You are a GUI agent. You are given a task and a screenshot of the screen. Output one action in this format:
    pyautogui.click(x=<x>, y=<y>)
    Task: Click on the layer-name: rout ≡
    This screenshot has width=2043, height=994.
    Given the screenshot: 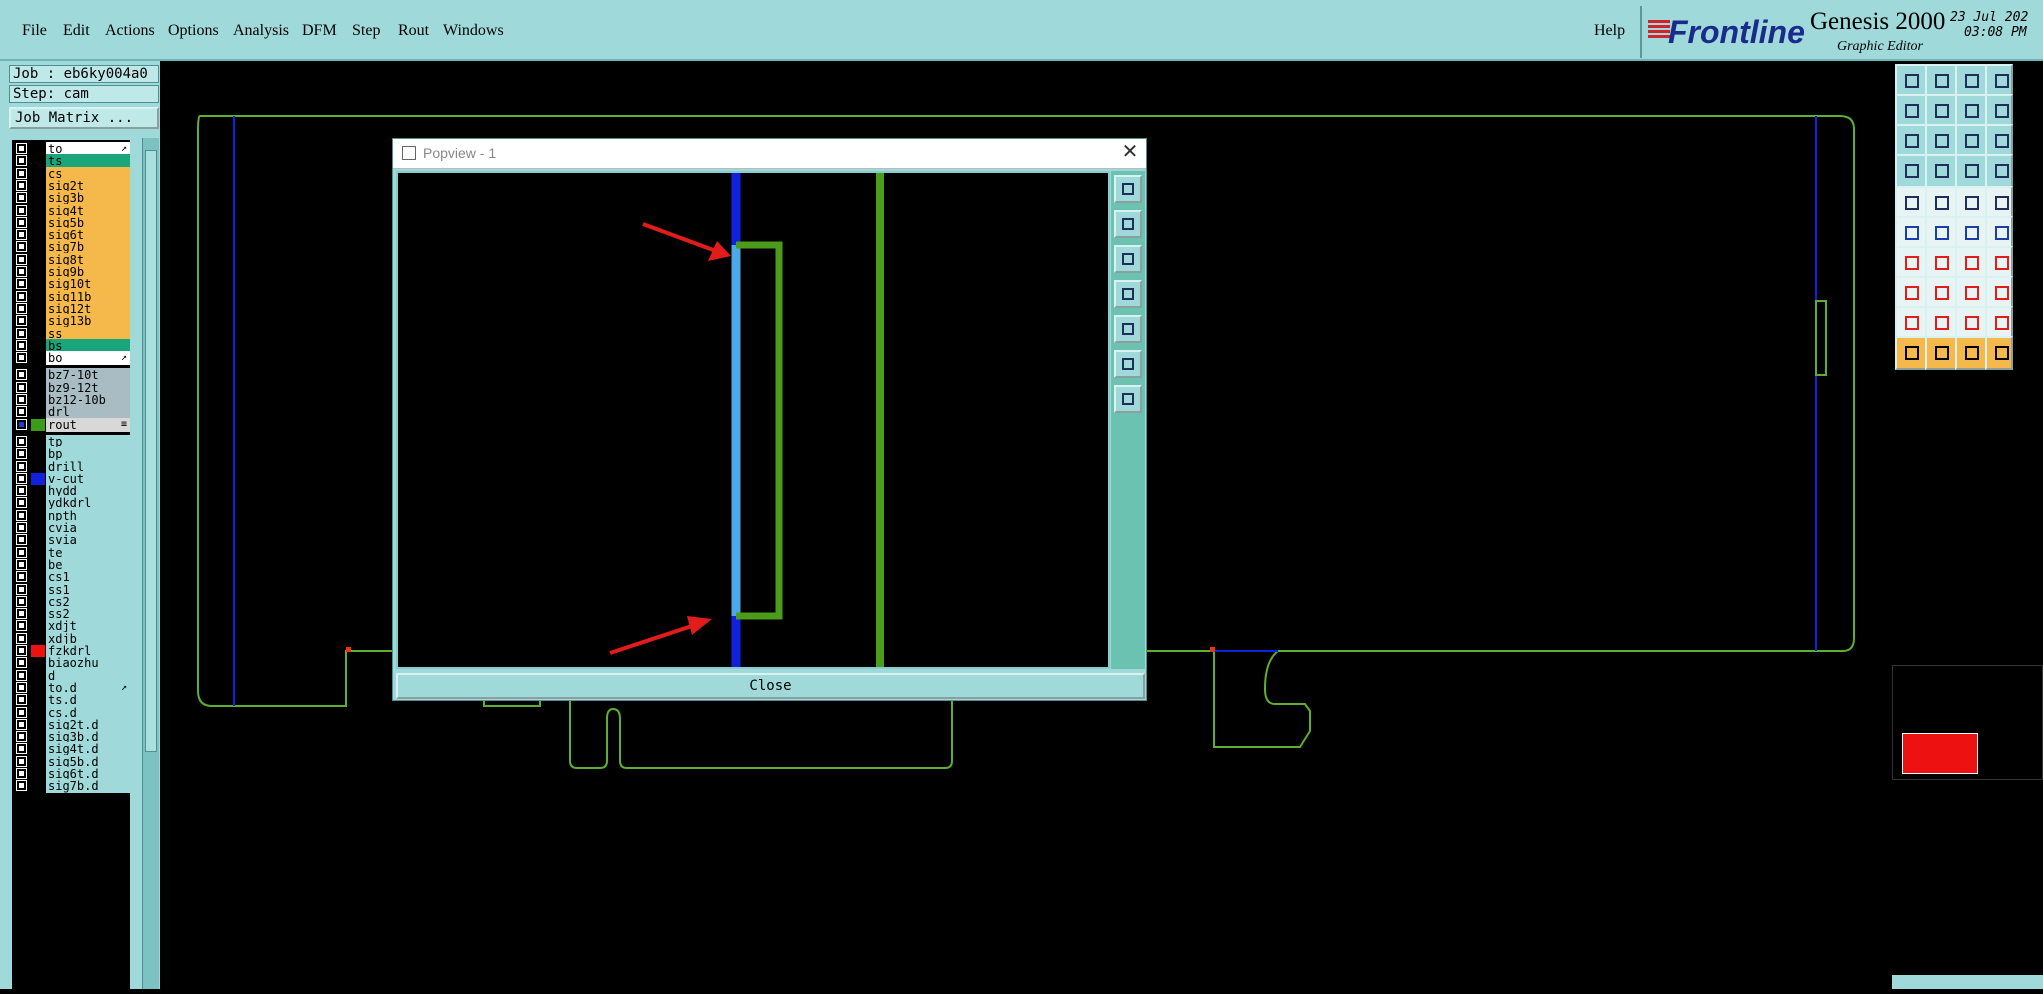 What is the action you would take?
    pyautogui.click(x=88, y=424)
    